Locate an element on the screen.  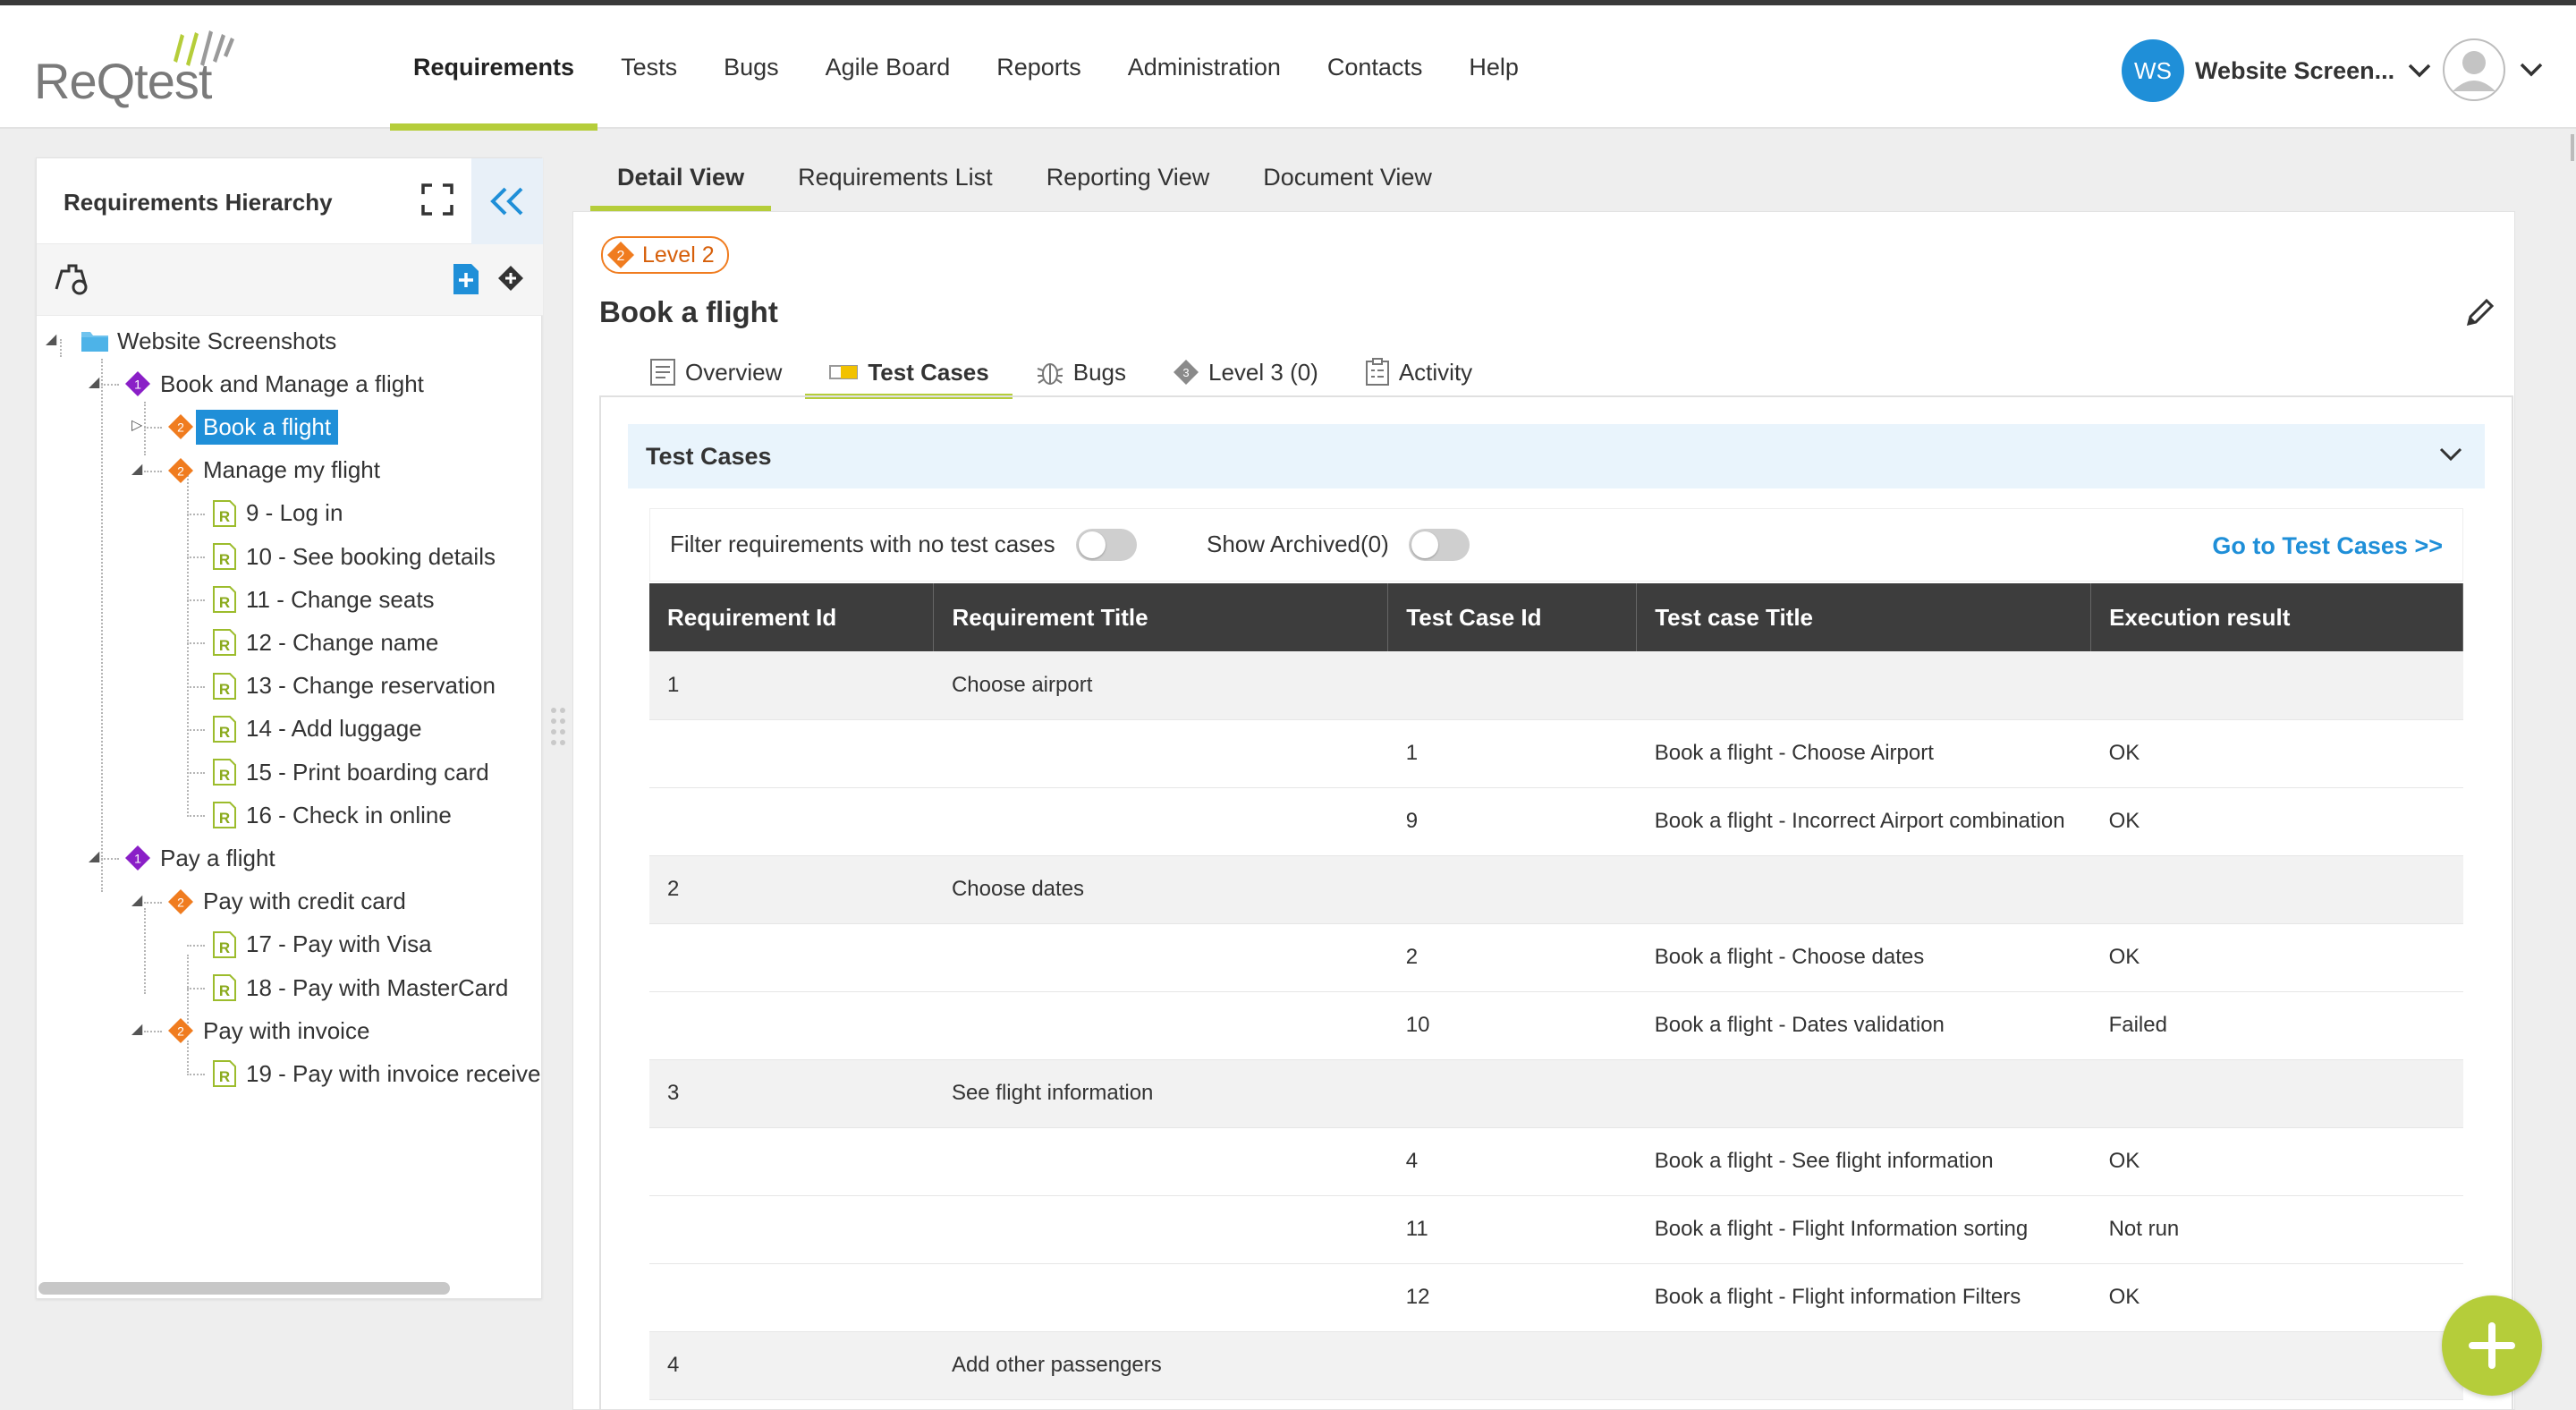
user-menu is located at coordinates (2493, 70).